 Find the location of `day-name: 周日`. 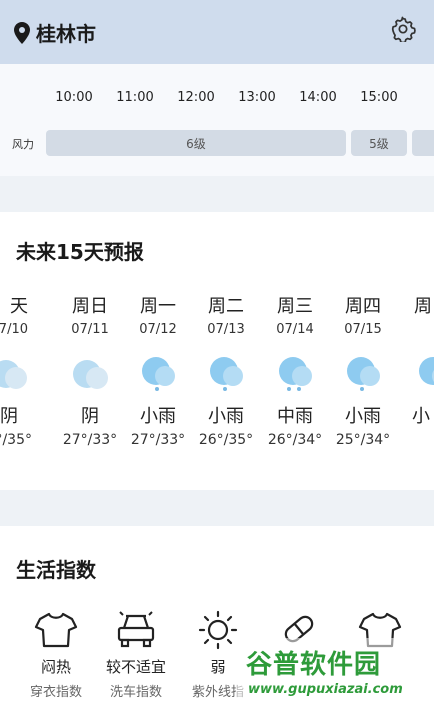

day-name: 周日 is located at coordinates (90, 306).